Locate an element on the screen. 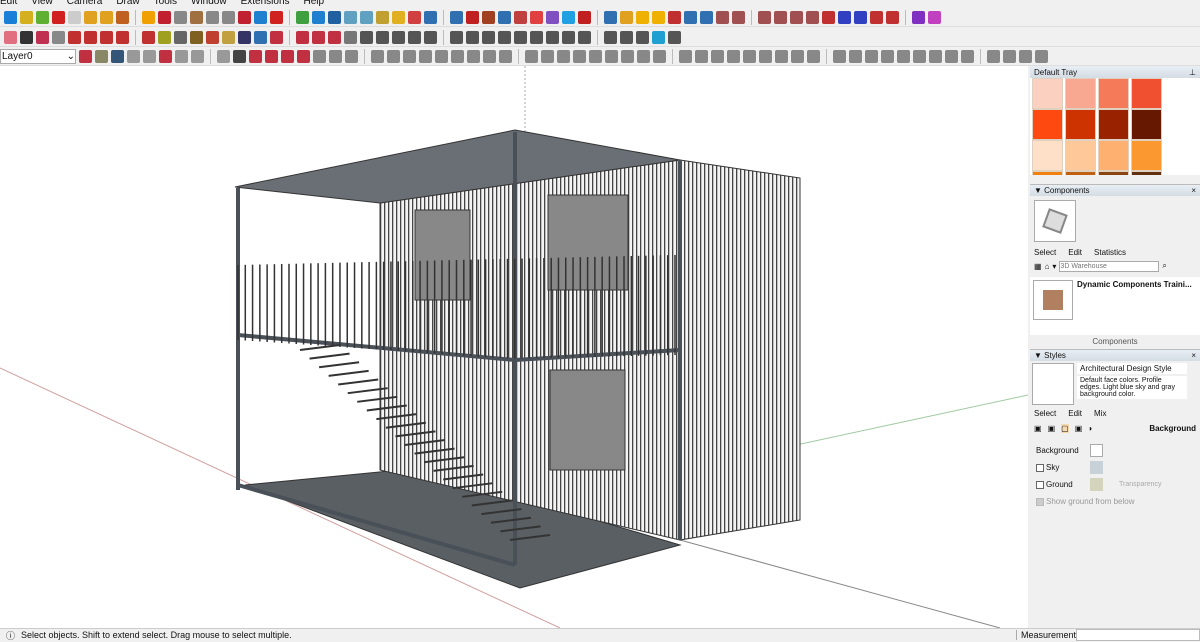  menu-extensions: Extensions is located at coordinates (265, 4).